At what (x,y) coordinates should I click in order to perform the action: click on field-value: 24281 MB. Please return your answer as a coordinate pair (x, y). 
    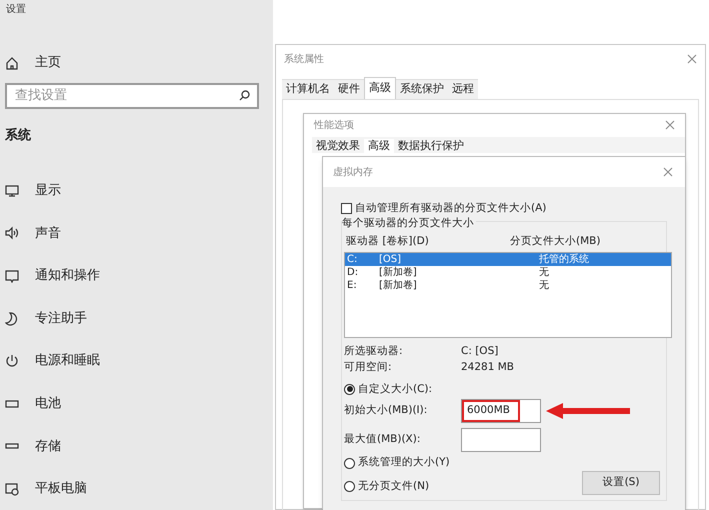
    Looking at the image, I should click on (487, 367).